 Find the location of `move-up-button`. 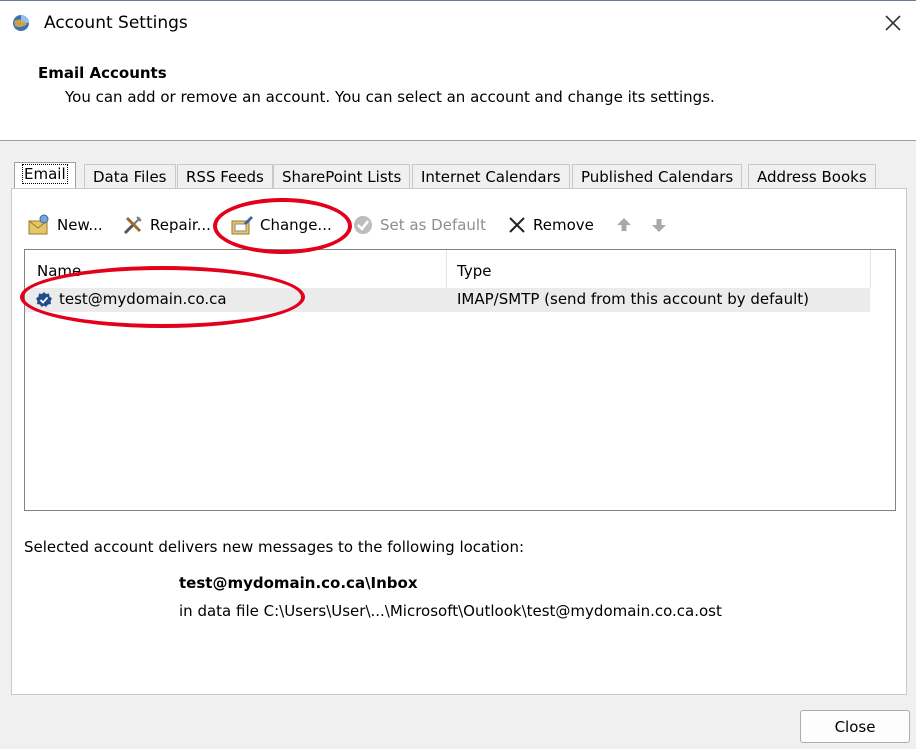

move-up-button is located at coordinates (624, 225).